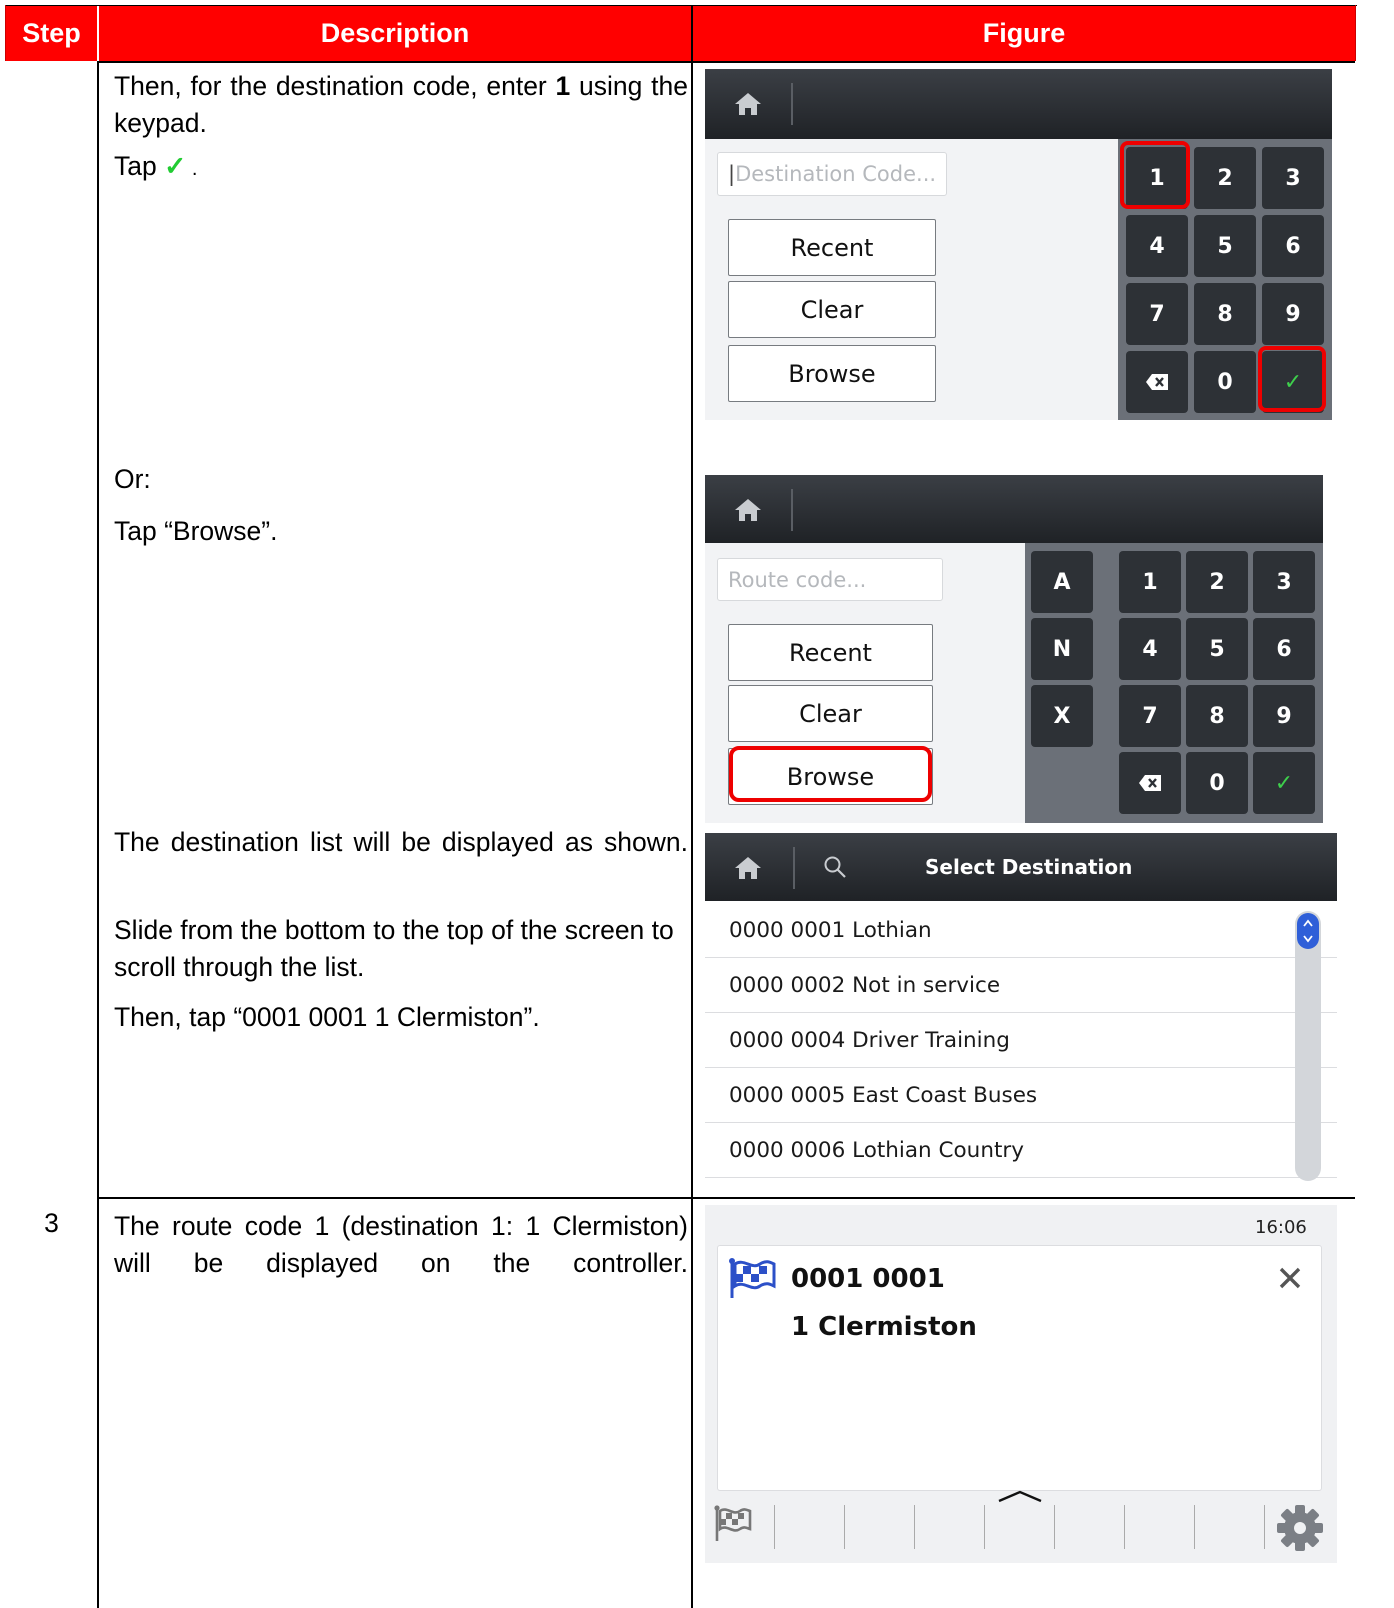  I want to click on header-divider, so click(726, 62).